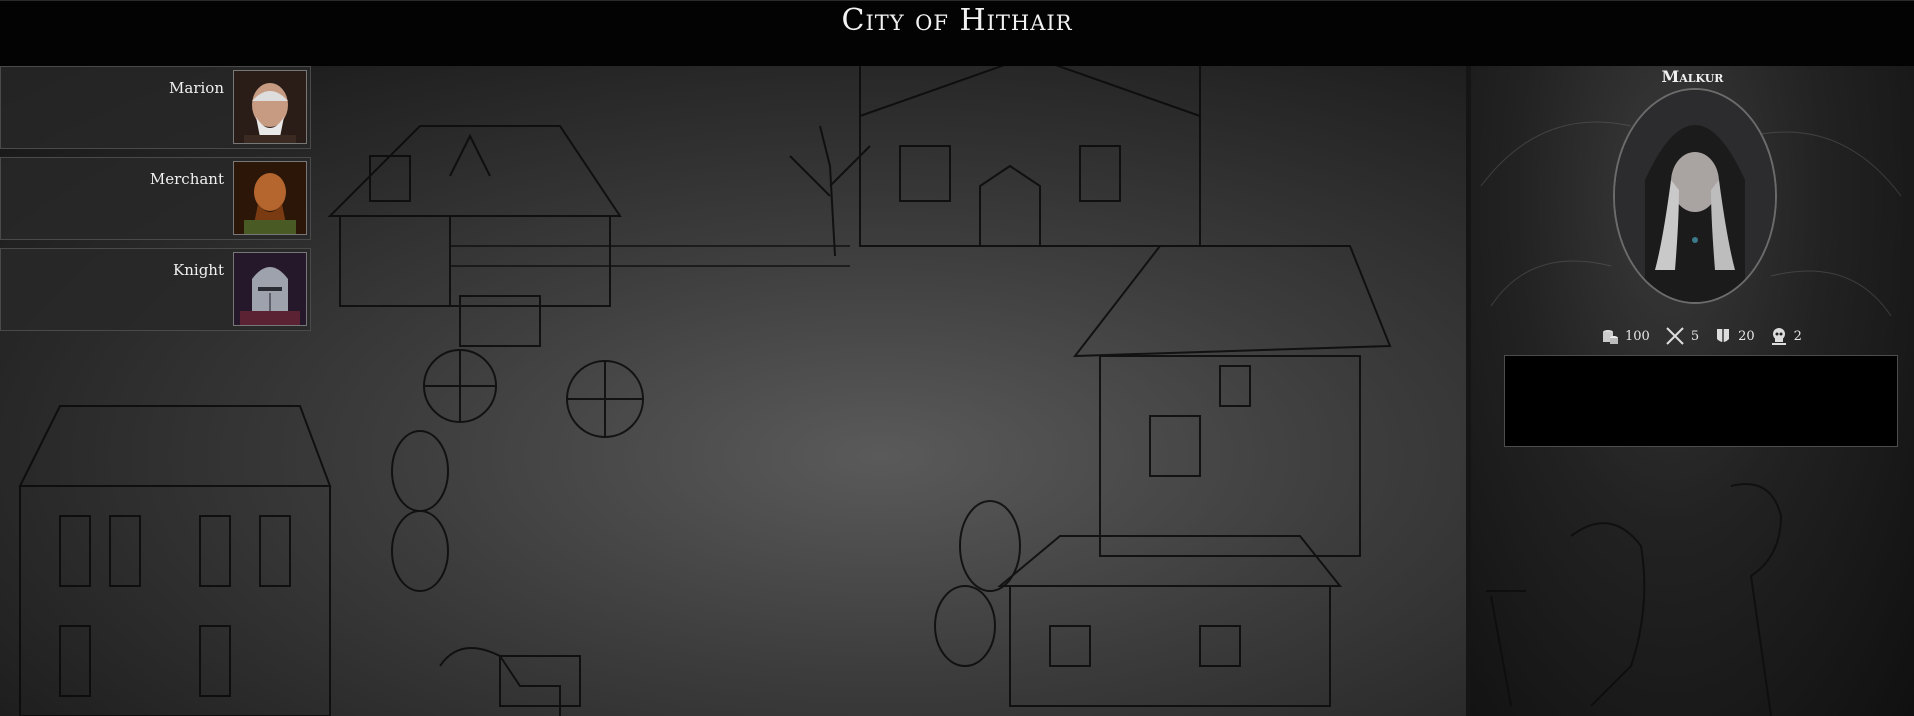 Image resolution: width=1914 pixels, height=716 pixels. Describe the element at coordinates (1692, 76) in the screenshot. I see `hero-name: Malkur` at that location.